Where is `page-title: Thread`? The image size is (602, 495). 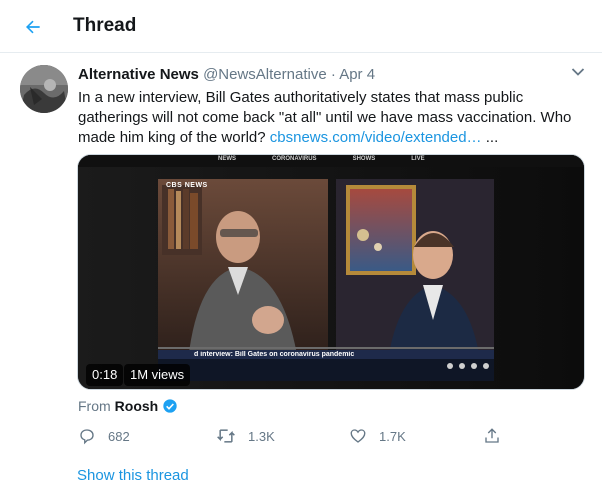 page-title: Thread is located at coordinates (105, 25).